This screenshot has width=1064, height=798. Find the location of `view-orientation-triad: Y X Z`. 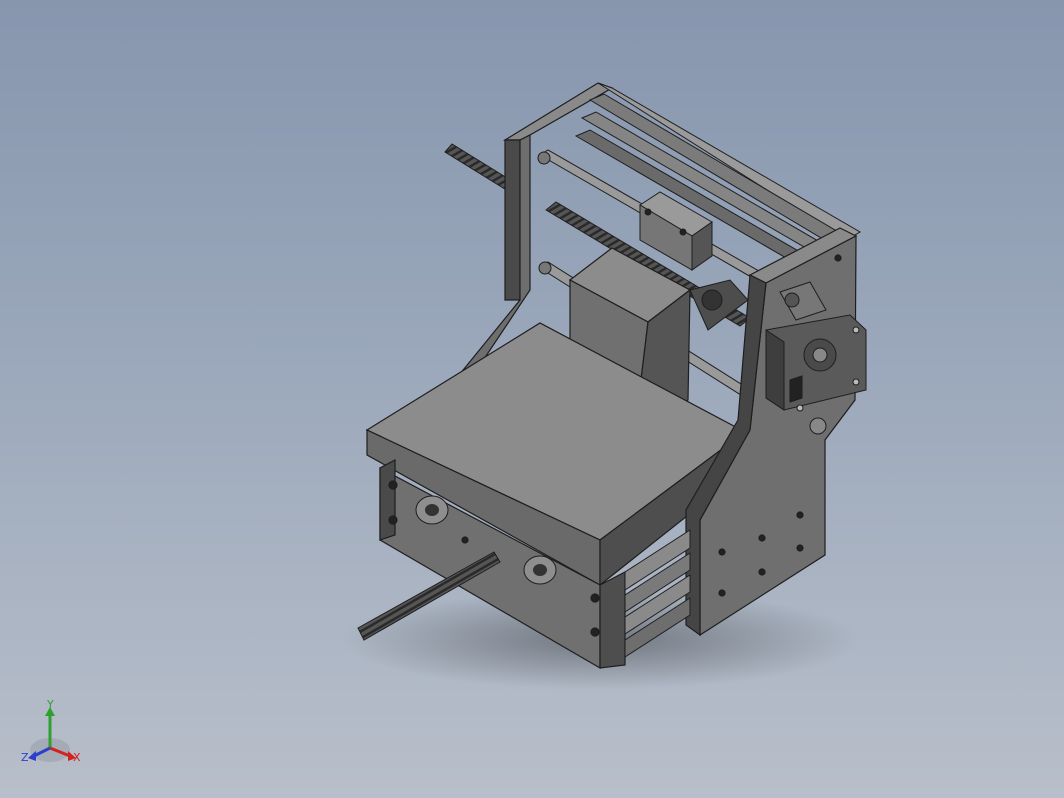

view-orientation-triad: Y X Z is located at coordinates (53, 736).